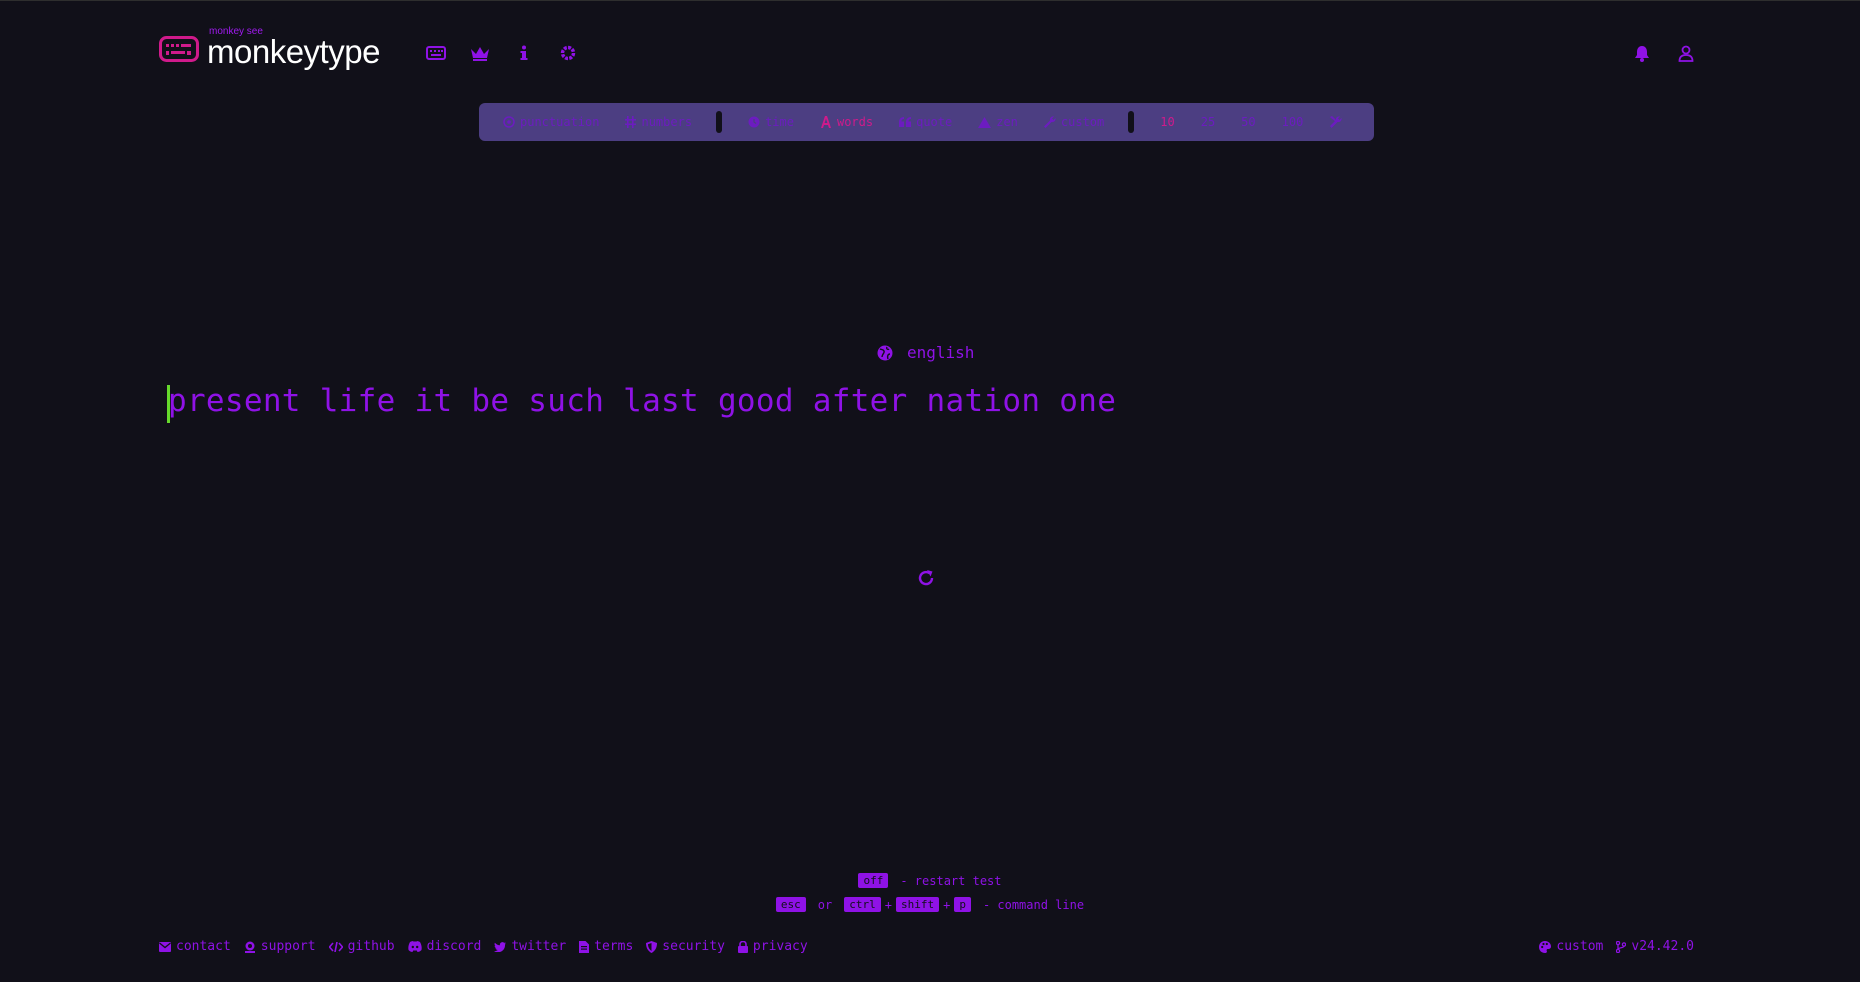 Image resolution: width=1860 pixels, height=982 pixels. I want to click on code-branch-icon, so click(1621, 946).